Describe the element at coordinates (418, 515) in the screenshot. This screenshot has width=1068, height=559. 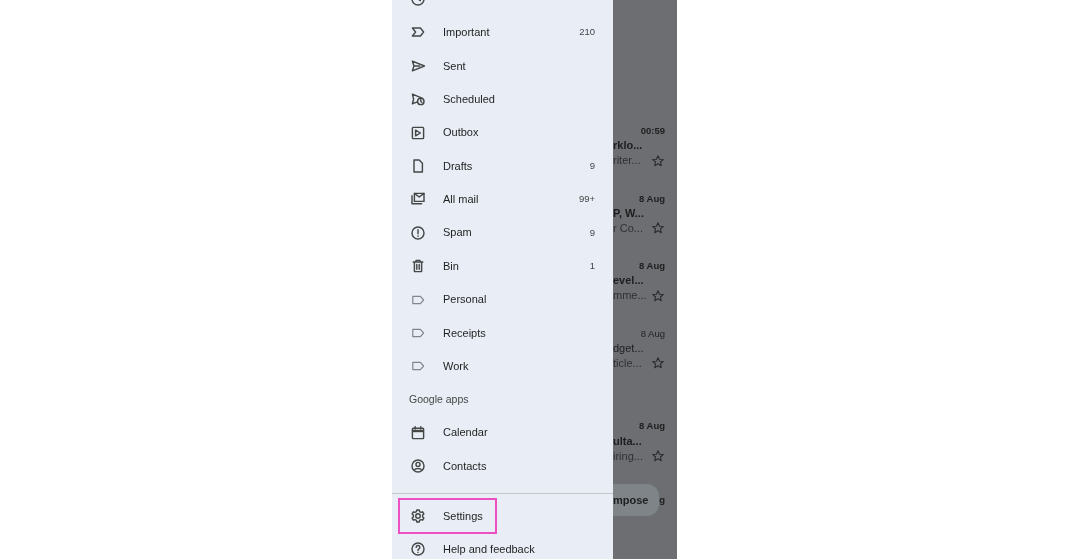
I see `settings-icon` at that location.